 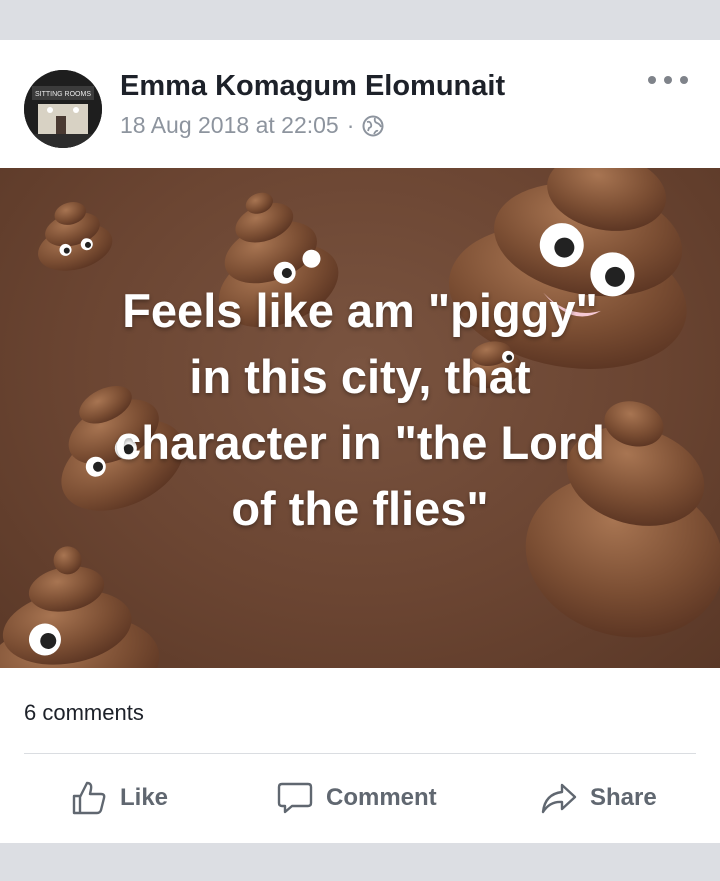 I want to click on comments-count: 6 comments, so click(x=84, y=713).